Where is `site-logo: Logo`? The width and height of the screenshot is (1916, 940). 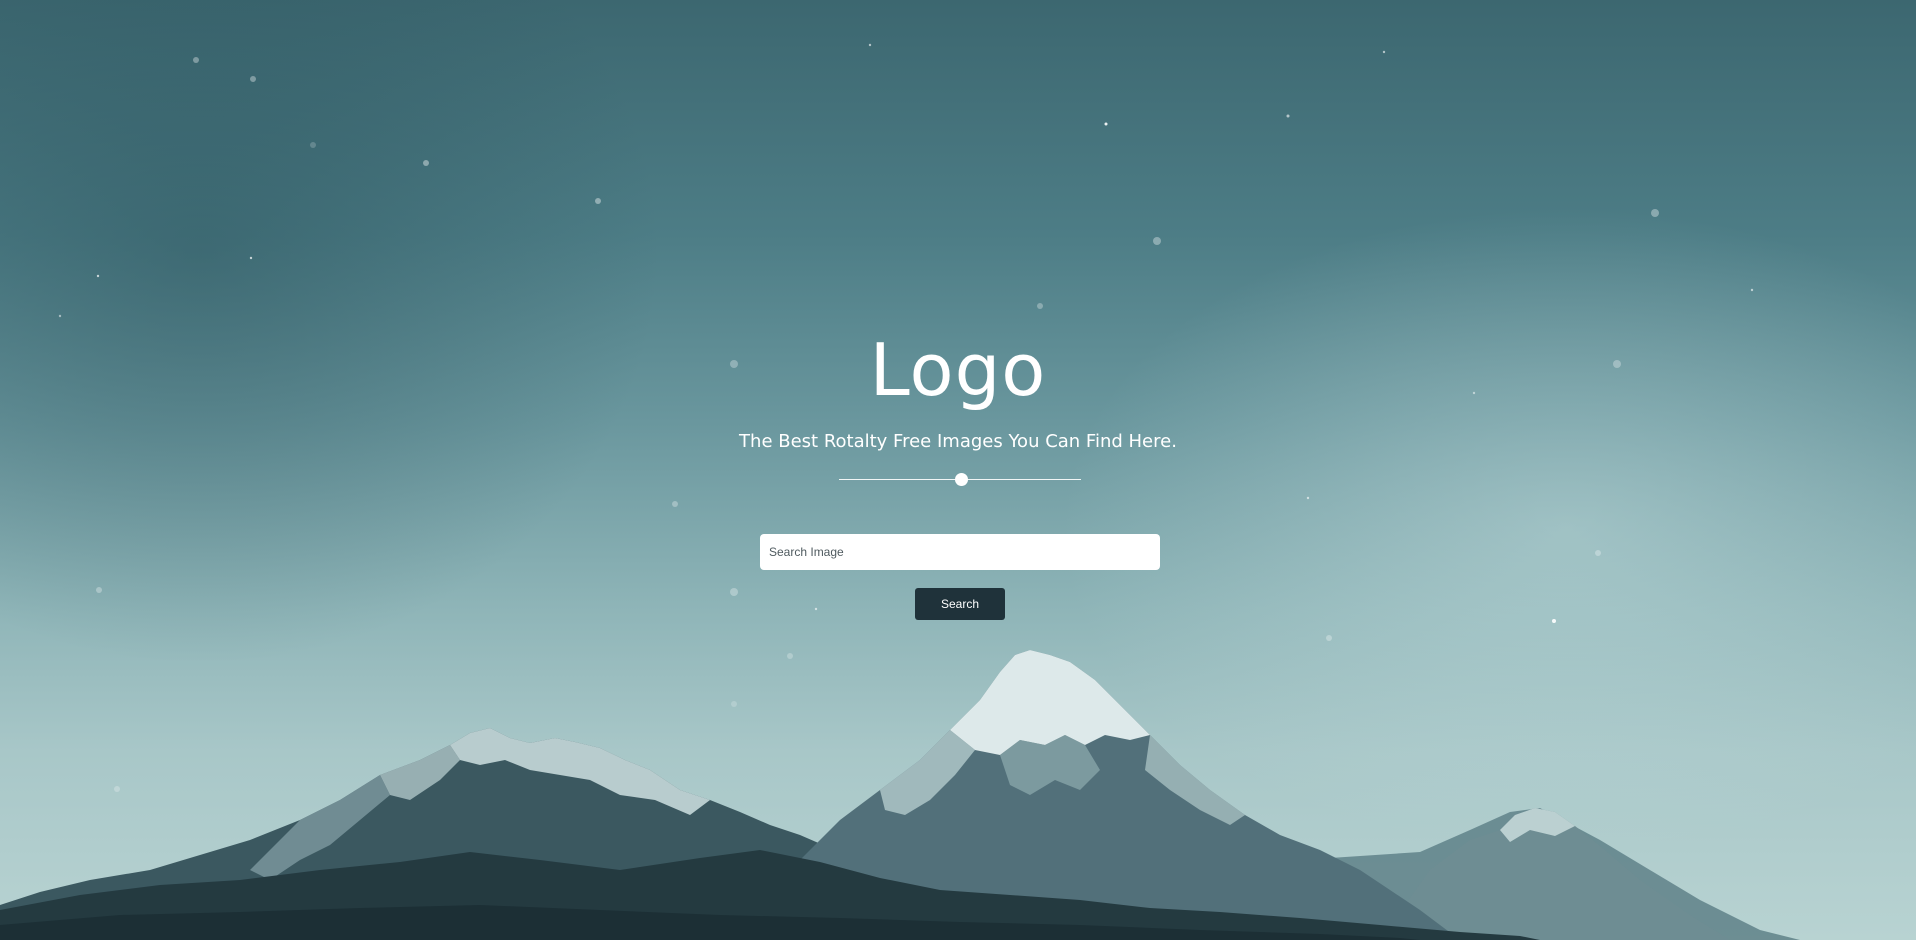
site-logo: Logo is located at coordinates (958, 370).